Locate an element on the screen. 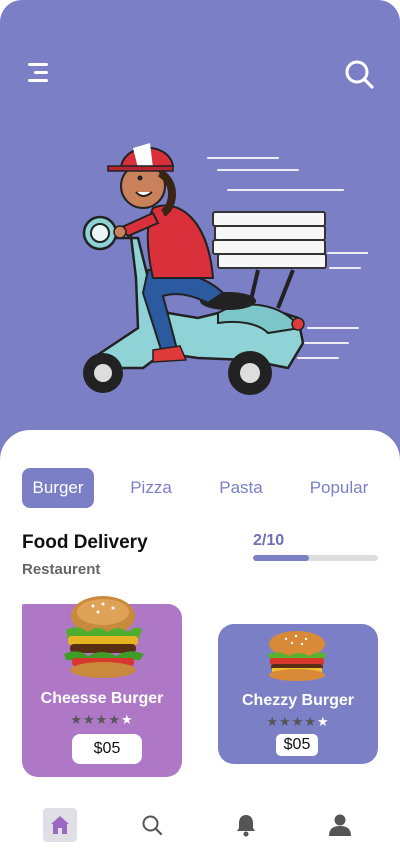 This screenshot has width=400, height=867. nav-notifications is located at coordinates (246, 825).